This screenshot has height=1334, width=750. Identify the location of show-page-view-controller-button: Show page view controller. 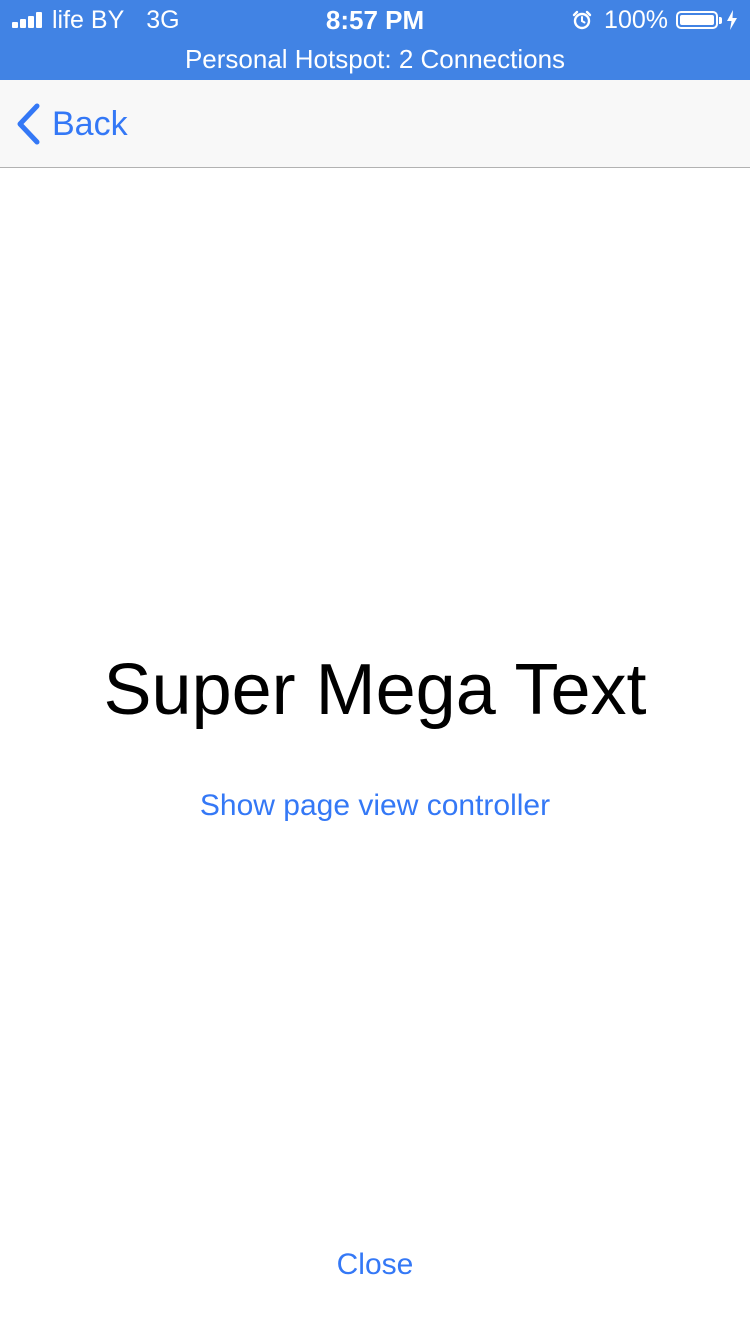
(375, 806).